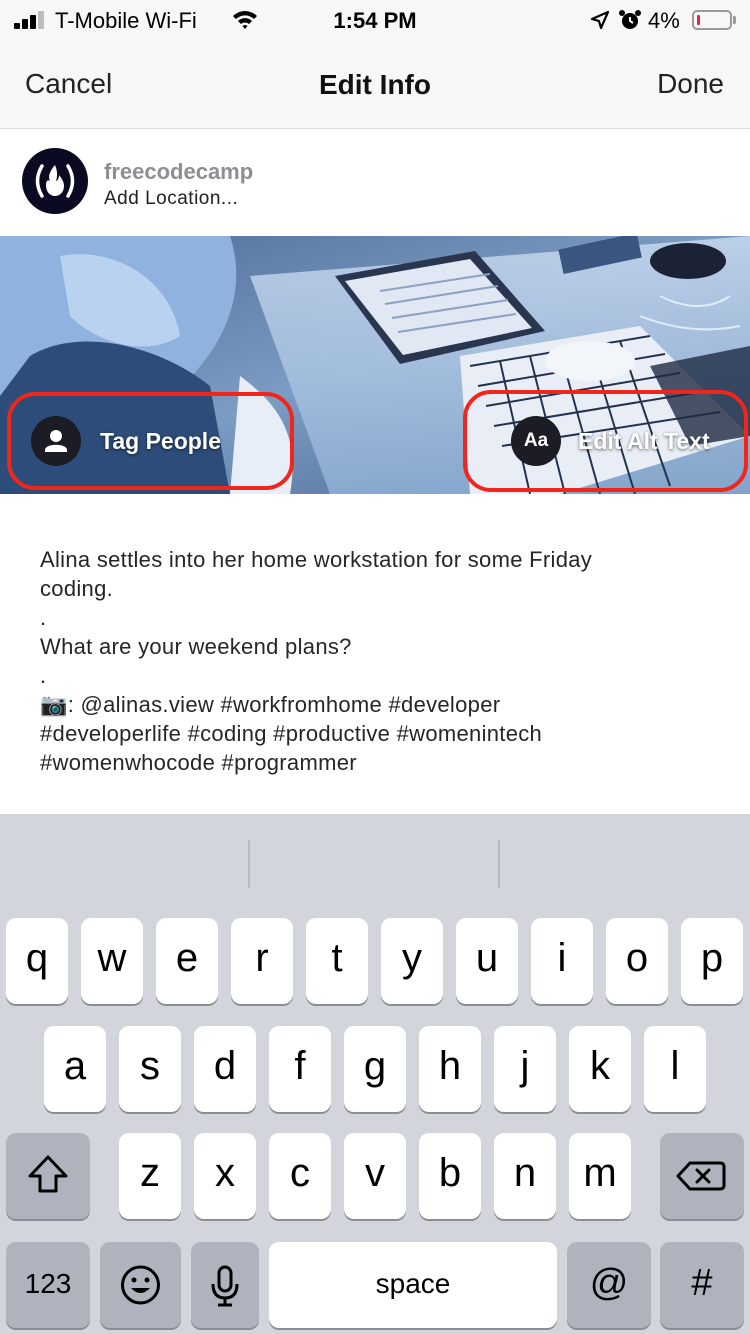 This screenshot has height=1334, width=750. Describe the element at coordinates (300, 1176) in the screenshot. I see `key-c: c` at that location.